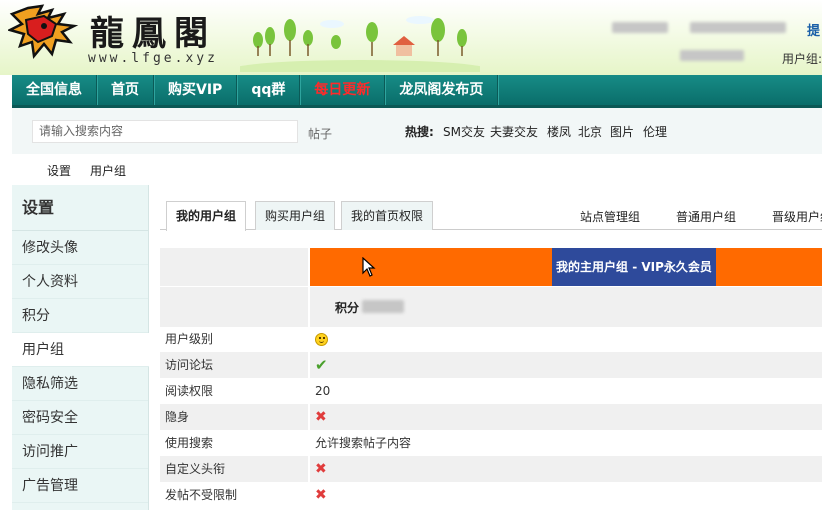  I want to click on permission-value: 允许搜索帖子内容, so click(363, 443).